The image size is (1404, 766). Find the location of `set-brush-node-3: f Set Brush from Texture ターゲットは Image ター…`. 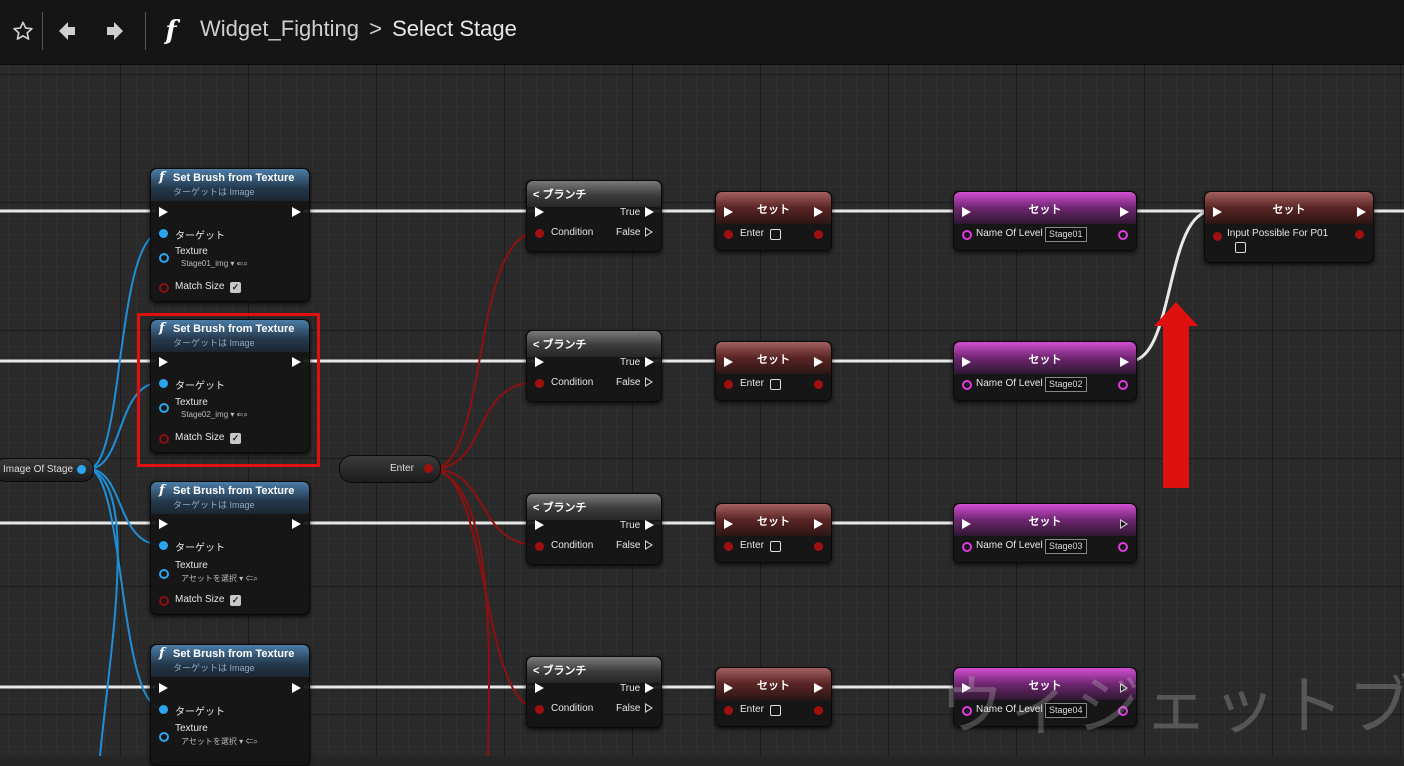

set-brush-node-3: f Set Brush from Texture ターゲットは Image ター… is located at coordinates (230, 548).